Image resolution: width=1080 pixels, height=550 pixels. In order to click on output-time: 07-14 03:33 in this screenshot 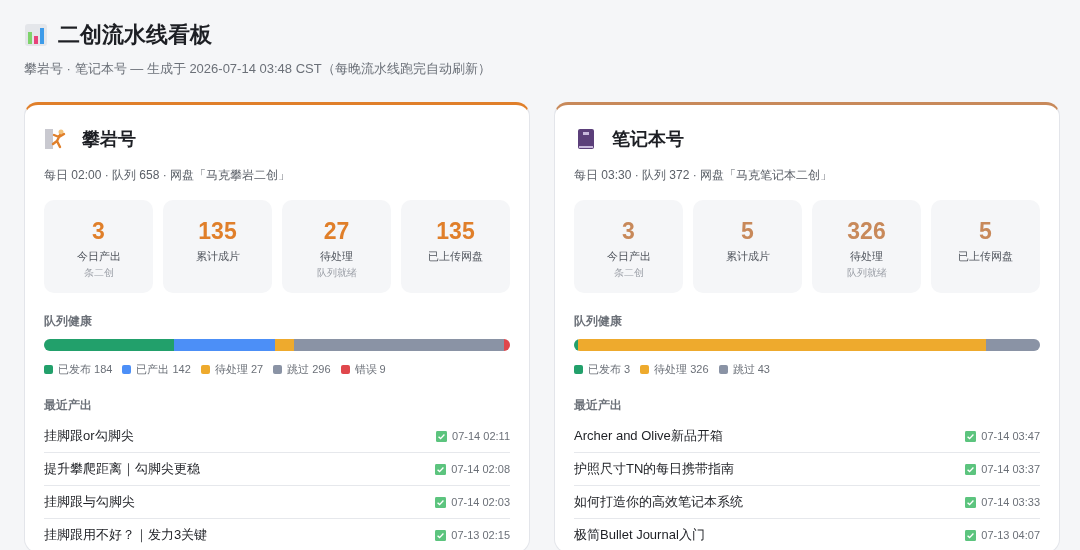, I will do `click(1010, 502)`.